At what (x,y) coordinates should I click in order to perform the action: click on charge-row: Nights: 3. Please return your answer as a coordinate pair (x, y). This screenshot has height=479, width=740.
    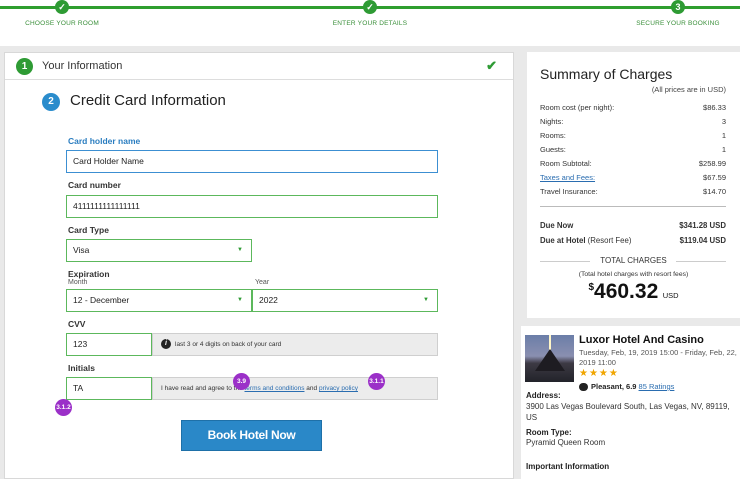
    Looking at the image, I should click on (633, 121).